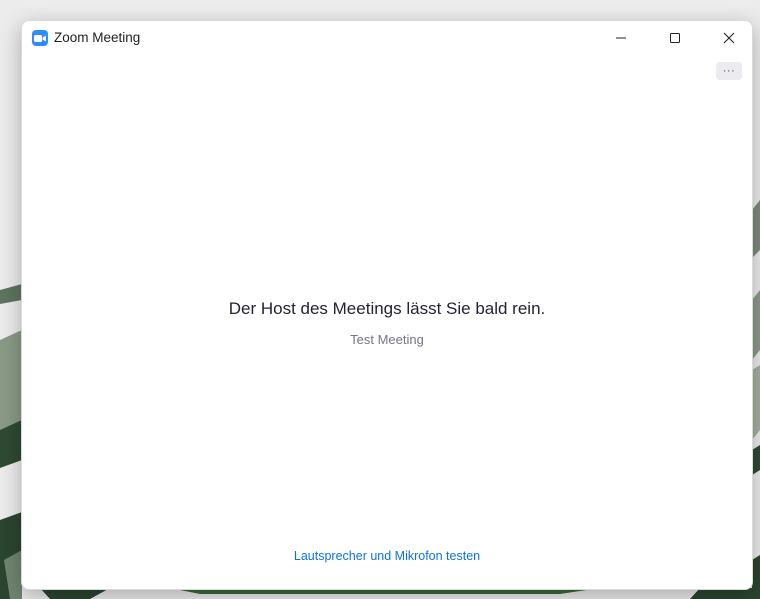 The image size is (760, 599). Describe the element at coordinates (40, 38) in the screenshot. I see `zoom-camera-icon` at that location.